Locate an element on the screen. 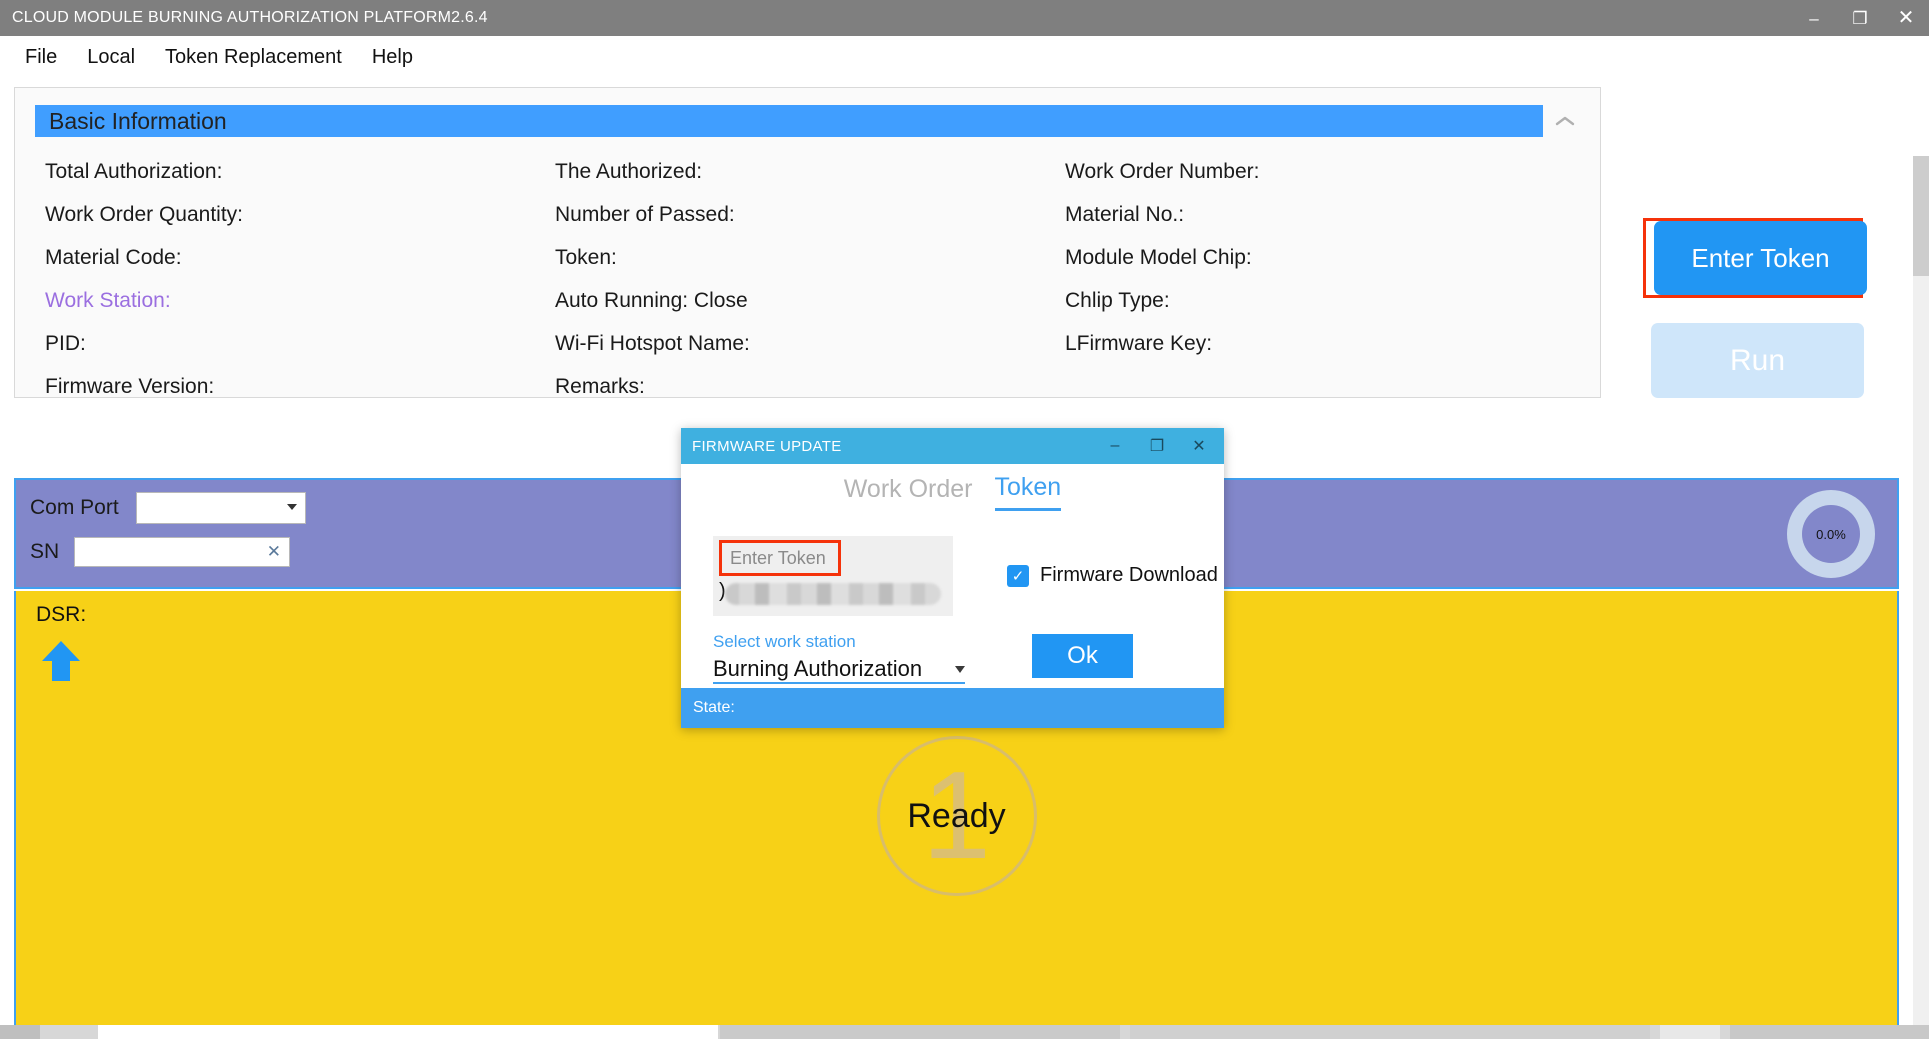 This screenshot has width=1929, height=1039. dsr-label: DSR: is located at coordinates (61, 614).